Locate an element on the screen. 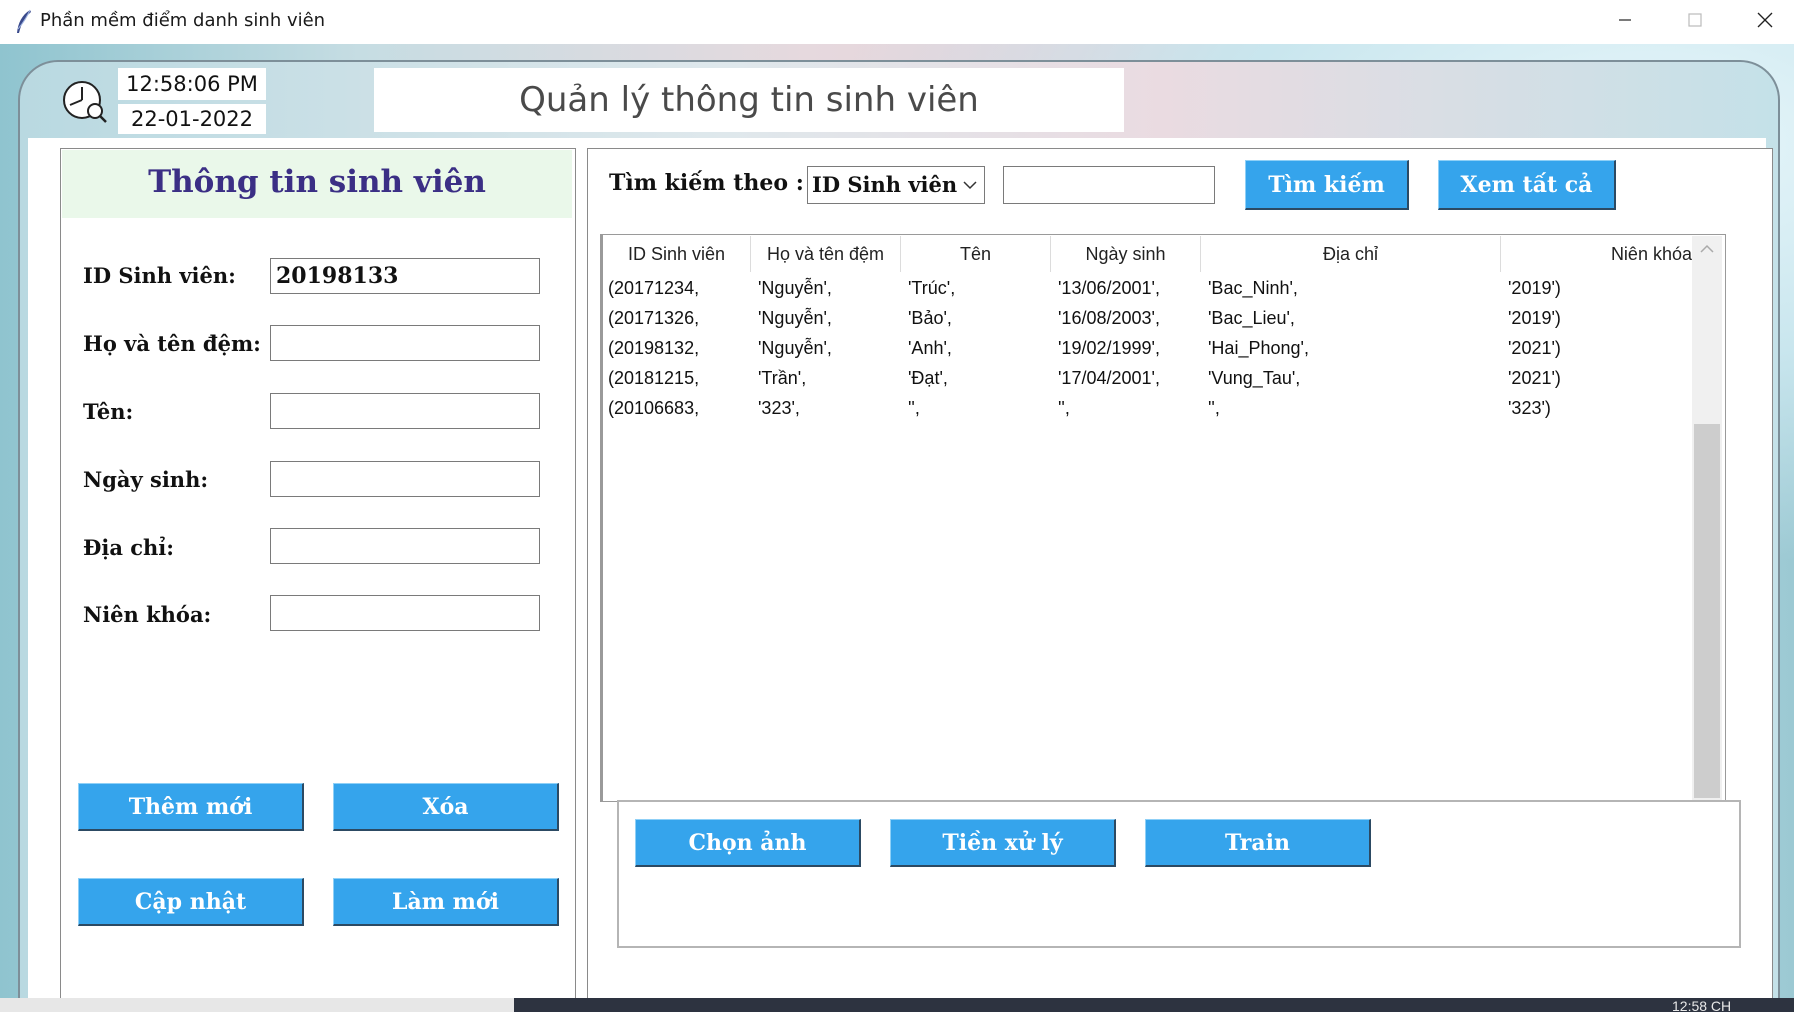  cell-middle-name: '323', is located at coordinates (779, 408).